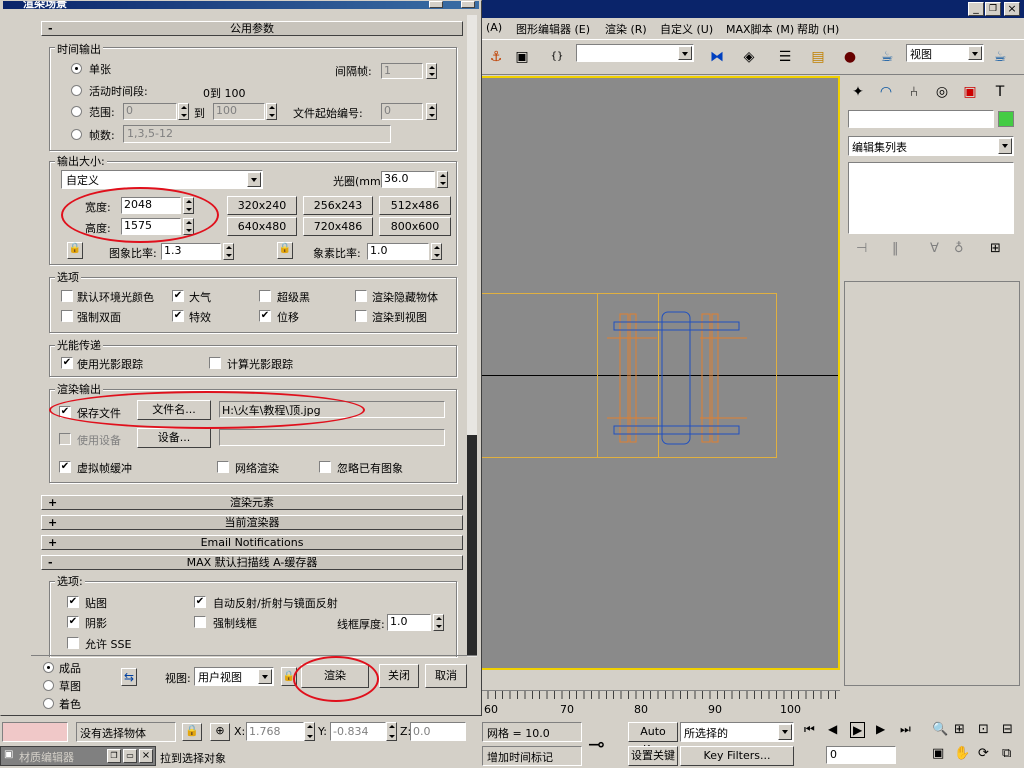 The image size is (1024, 768). Describe the element at coordinates (223, 467) in the screenshot. I see `checkbox-net-render` at that location.